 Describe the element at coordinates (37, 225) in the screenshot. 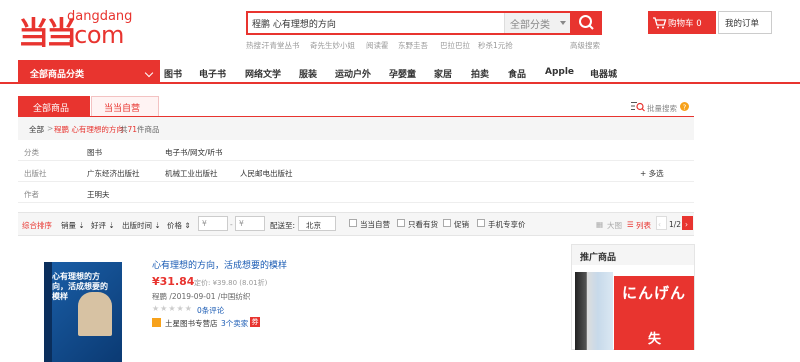

I see `sort-default: 综合排序` at that location.